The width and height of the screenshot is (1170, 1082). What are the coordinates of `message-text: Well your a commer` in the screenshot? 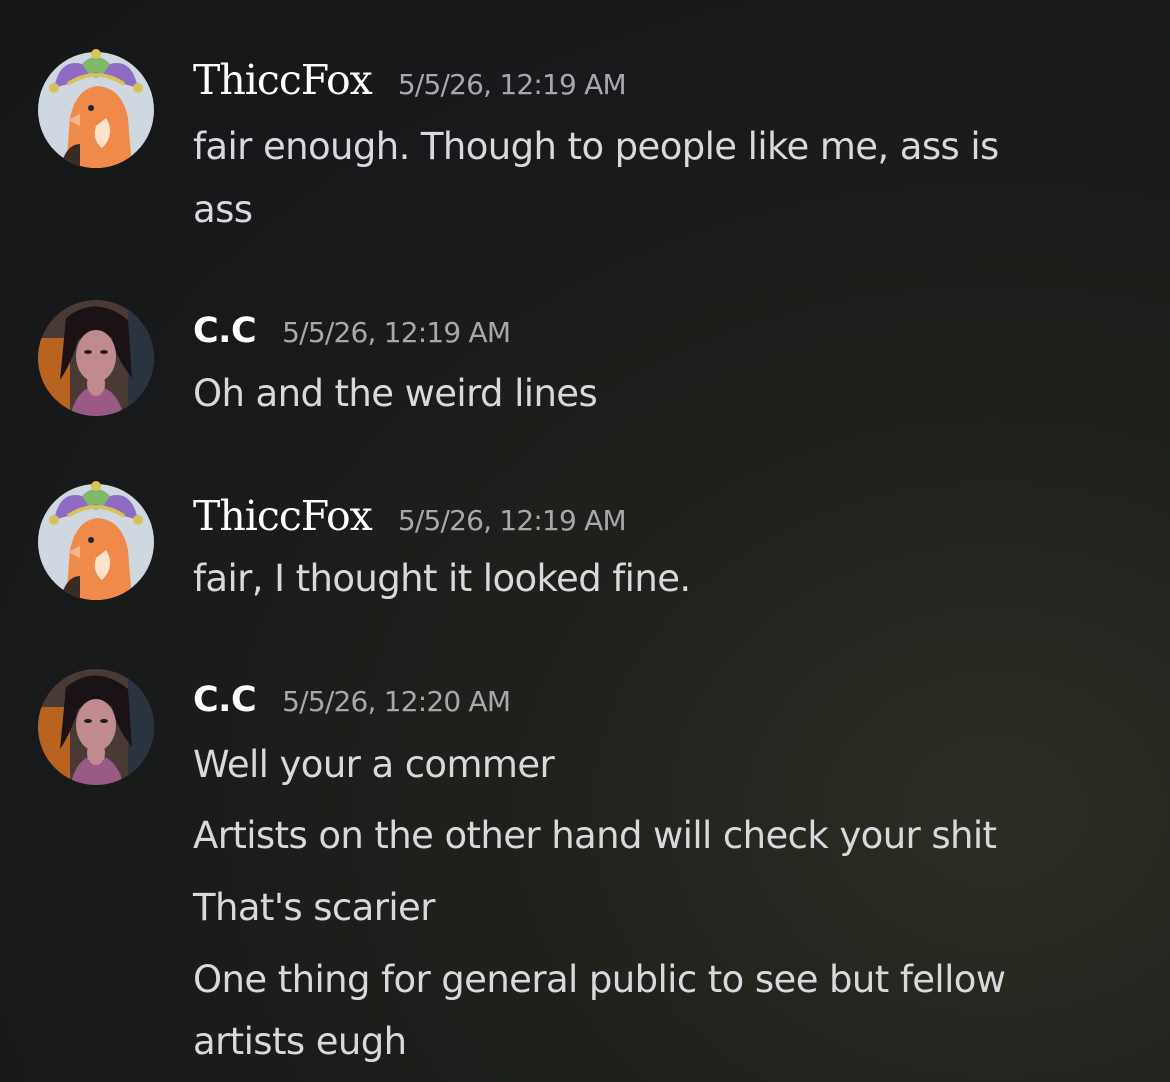 It's located at (374, 764).